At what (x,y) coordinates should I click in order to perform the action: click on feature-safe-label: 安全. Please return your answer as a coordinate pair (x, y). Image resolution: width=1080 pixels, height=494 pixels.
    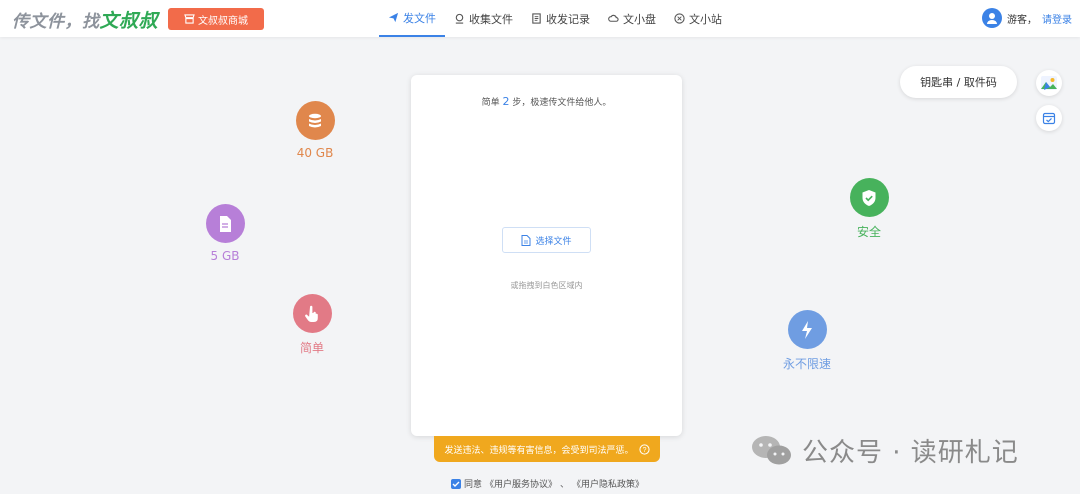
    Looking at the image, I should click on (868, 232).